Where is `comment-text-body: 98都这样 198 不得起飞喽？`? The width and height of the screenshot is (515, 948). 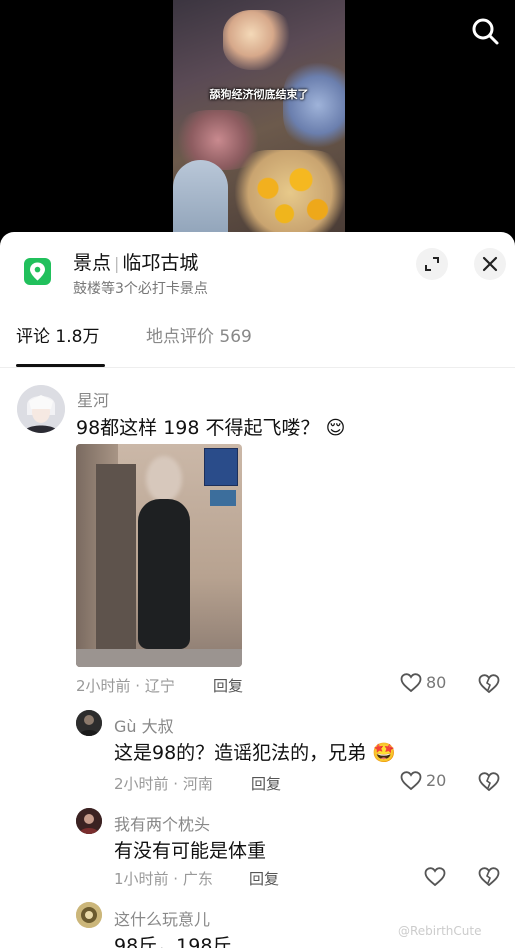
comment-text-body: 98都这样 198 不得起飞喽？ is located at coordinates (198, 428).